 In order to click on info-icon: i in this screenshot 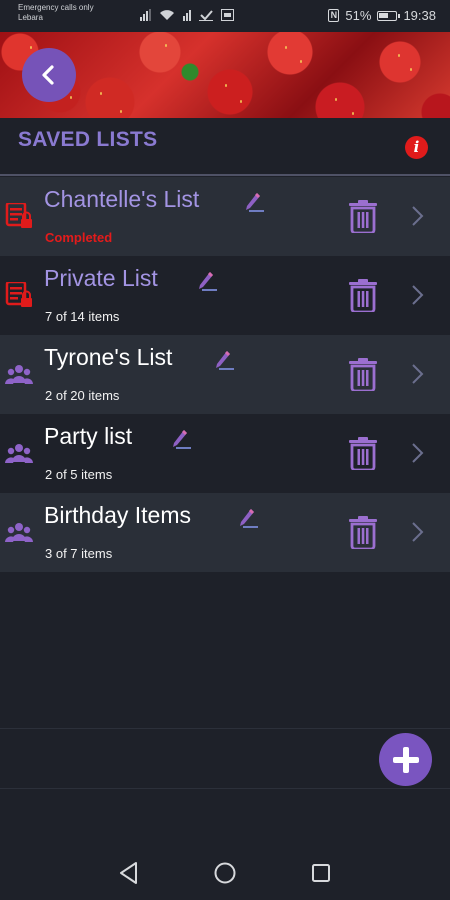, I will do `click(416, 147)`.